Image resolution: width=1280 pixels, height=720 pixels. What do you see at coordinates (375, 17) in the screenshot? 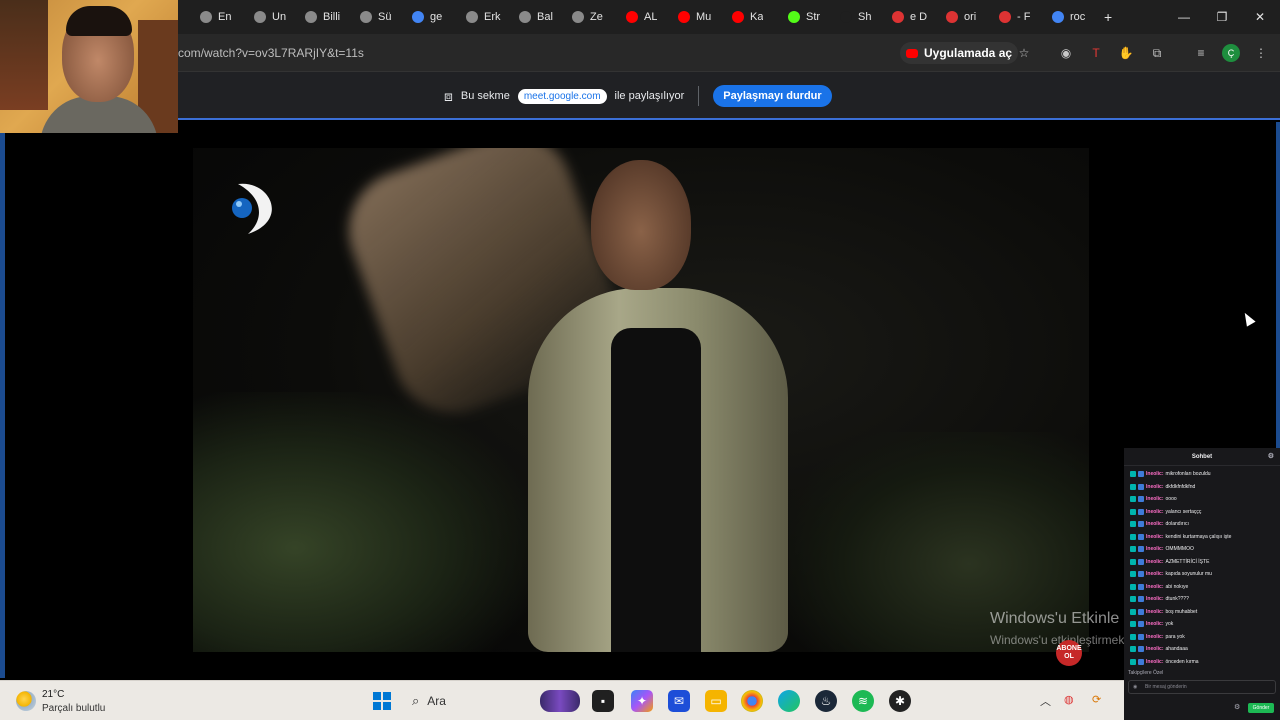
I see `browser-tab: Sü` at bounding box center [375, 17].